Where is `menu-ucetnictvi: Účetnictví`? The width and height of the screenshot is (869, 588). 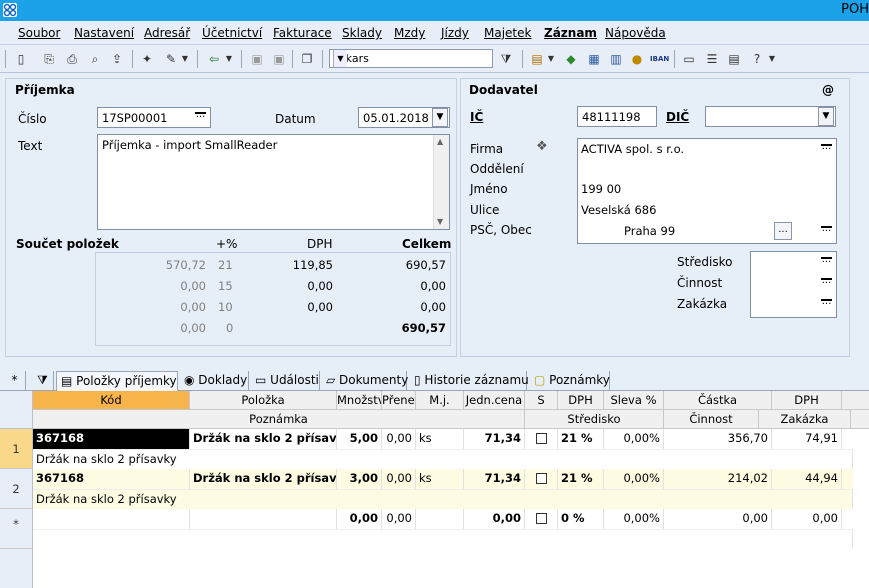
menu-ucetnictvi: Účetnictví is located at coordinates (232, 33).